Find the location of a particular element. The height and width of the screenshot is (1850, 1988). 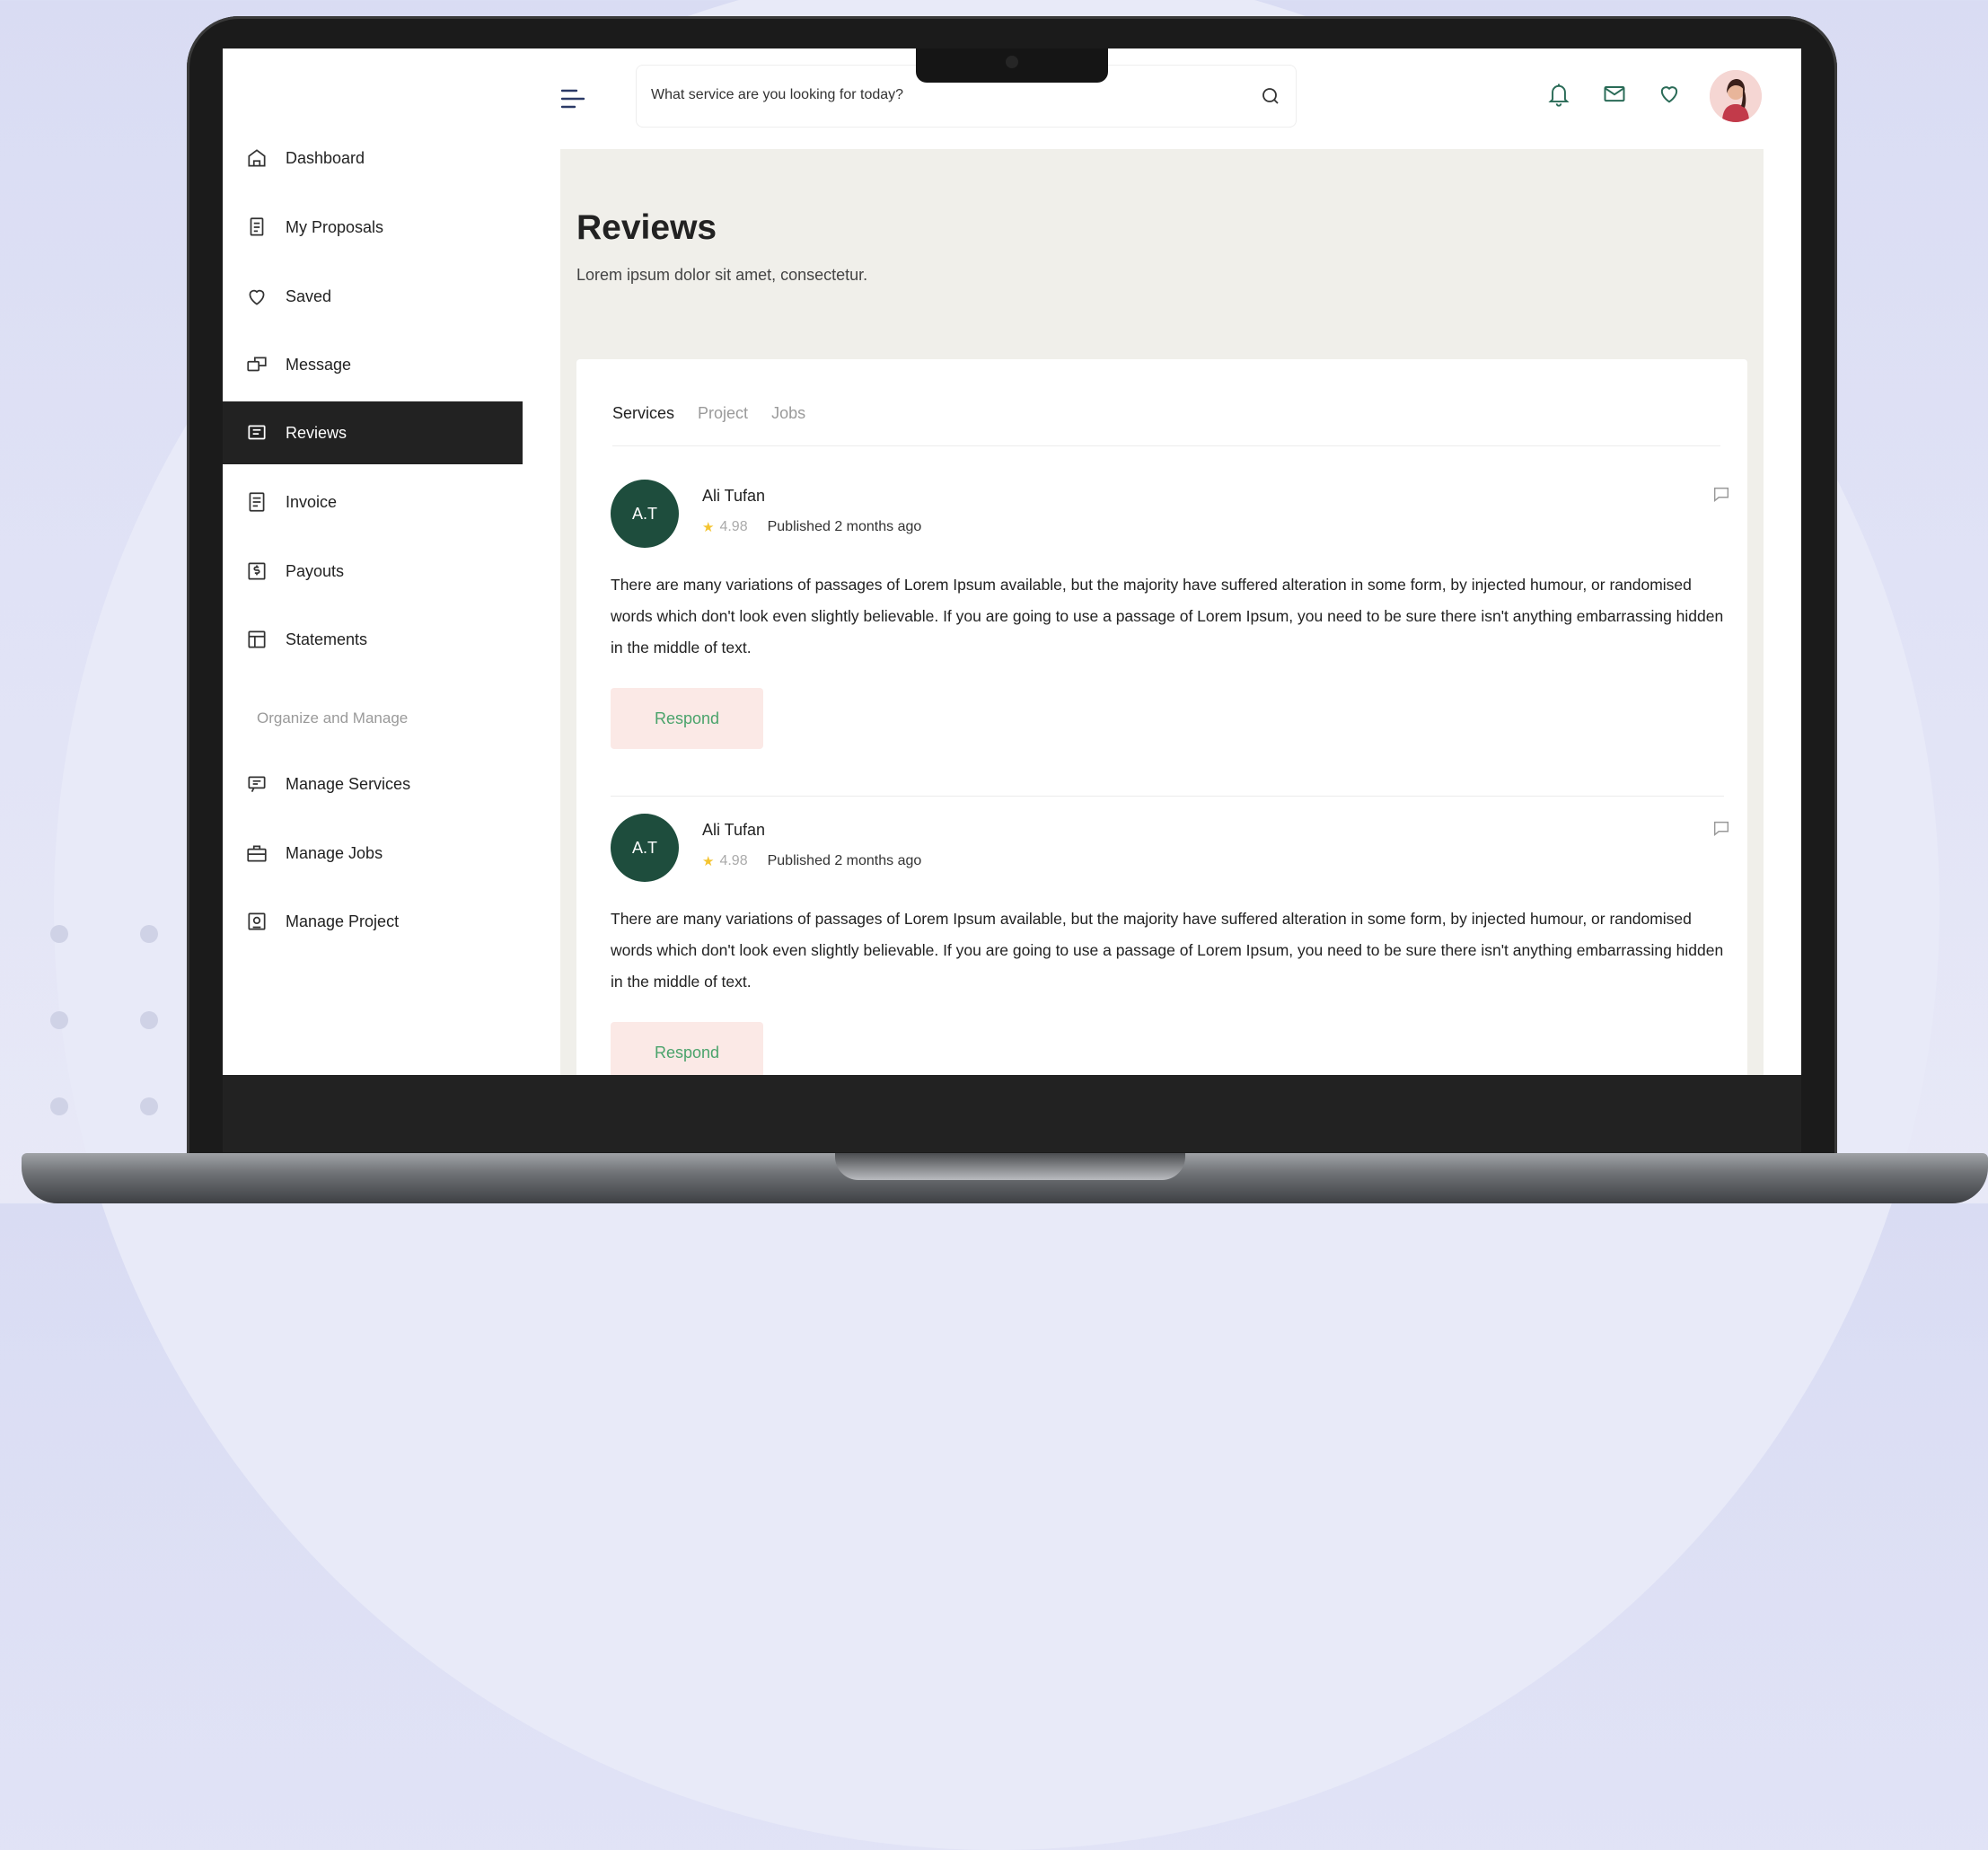

briefcase-icon is located at coordinates (256, 853).